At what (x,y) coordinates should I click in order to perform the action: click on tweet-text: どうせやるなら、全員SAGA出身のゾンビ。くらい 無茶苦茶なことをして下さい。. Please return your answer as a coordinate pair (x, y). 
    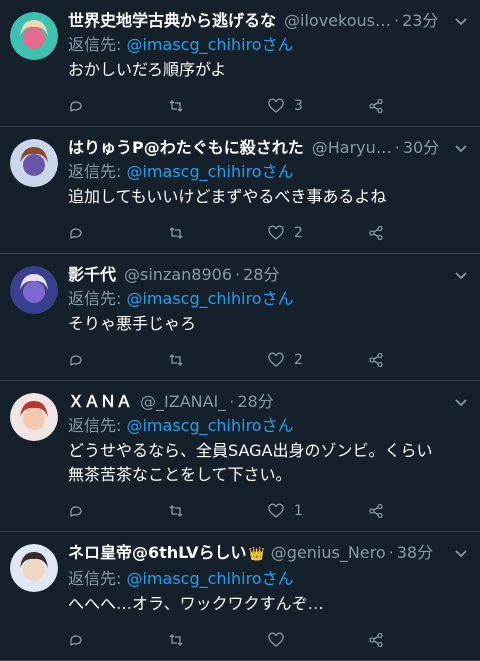
    Looking at the image, I should click on (250, 462).